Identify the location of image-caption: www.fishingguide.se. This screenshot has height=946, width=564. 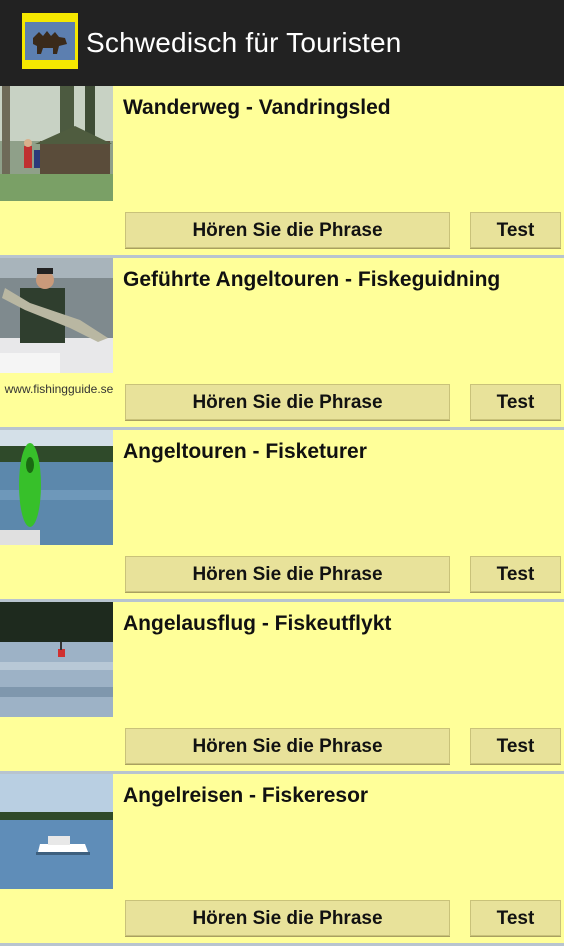
(59, 389).